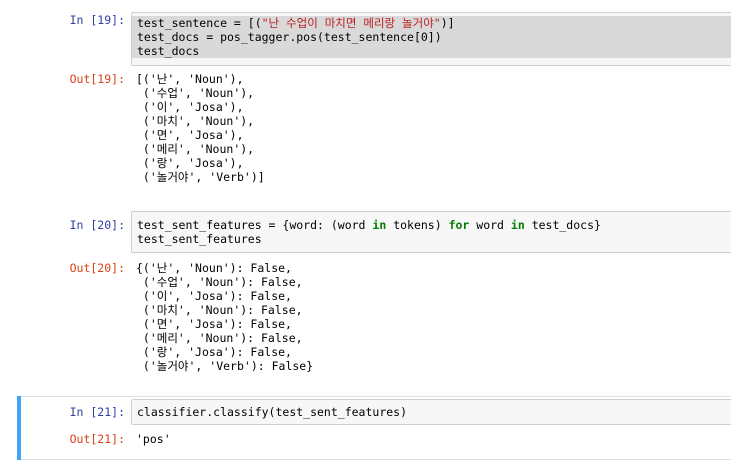 The image size is (731, 464). I want to click on code-token: test_sentence = [(, so click(199, 23).